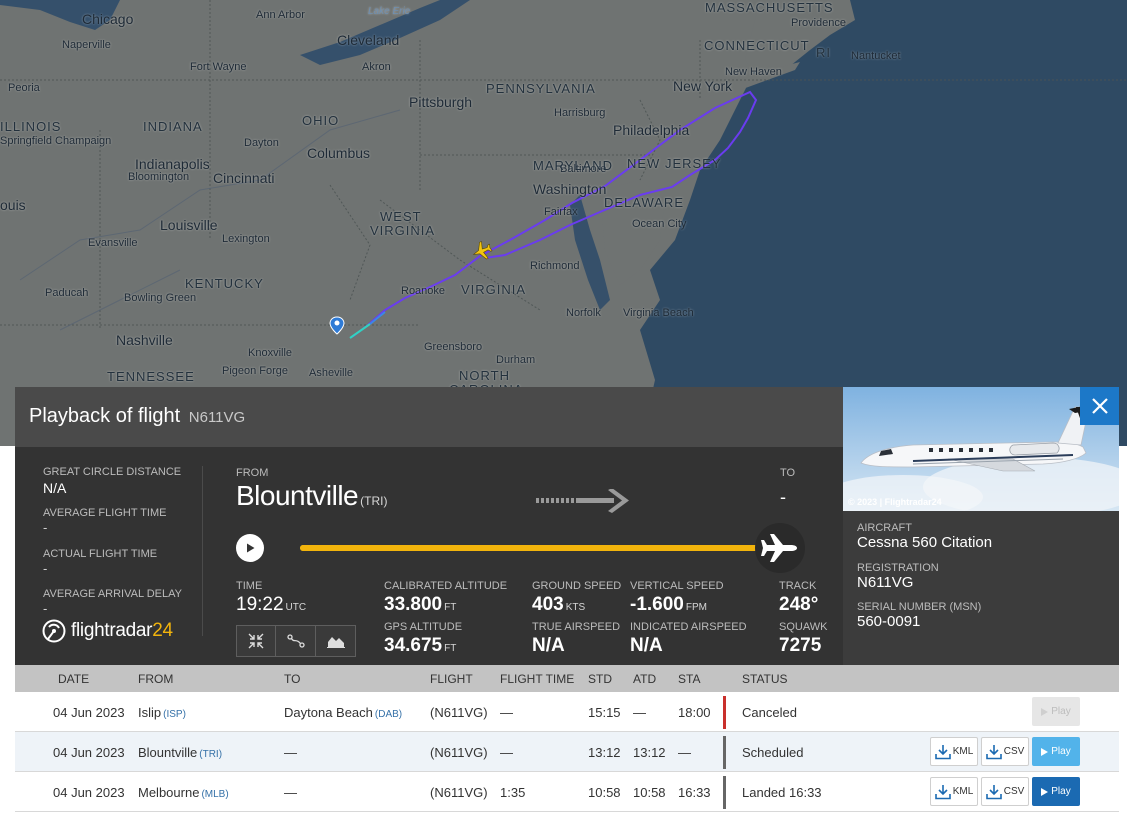 Image resolution: width=1127 pixels, height=814 pixels. I want to click on map-city-label: Pittsburgh, so click(441, 102).